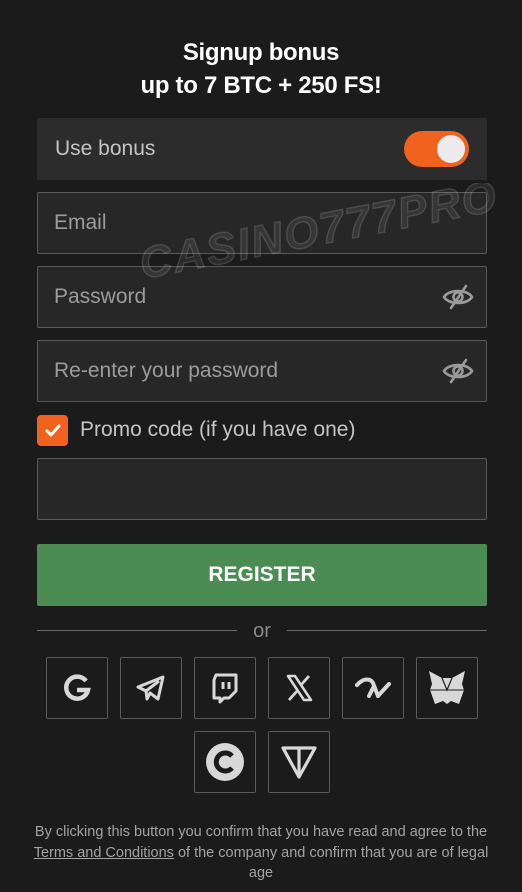  I want to click on google-icon, so click(77, 687).